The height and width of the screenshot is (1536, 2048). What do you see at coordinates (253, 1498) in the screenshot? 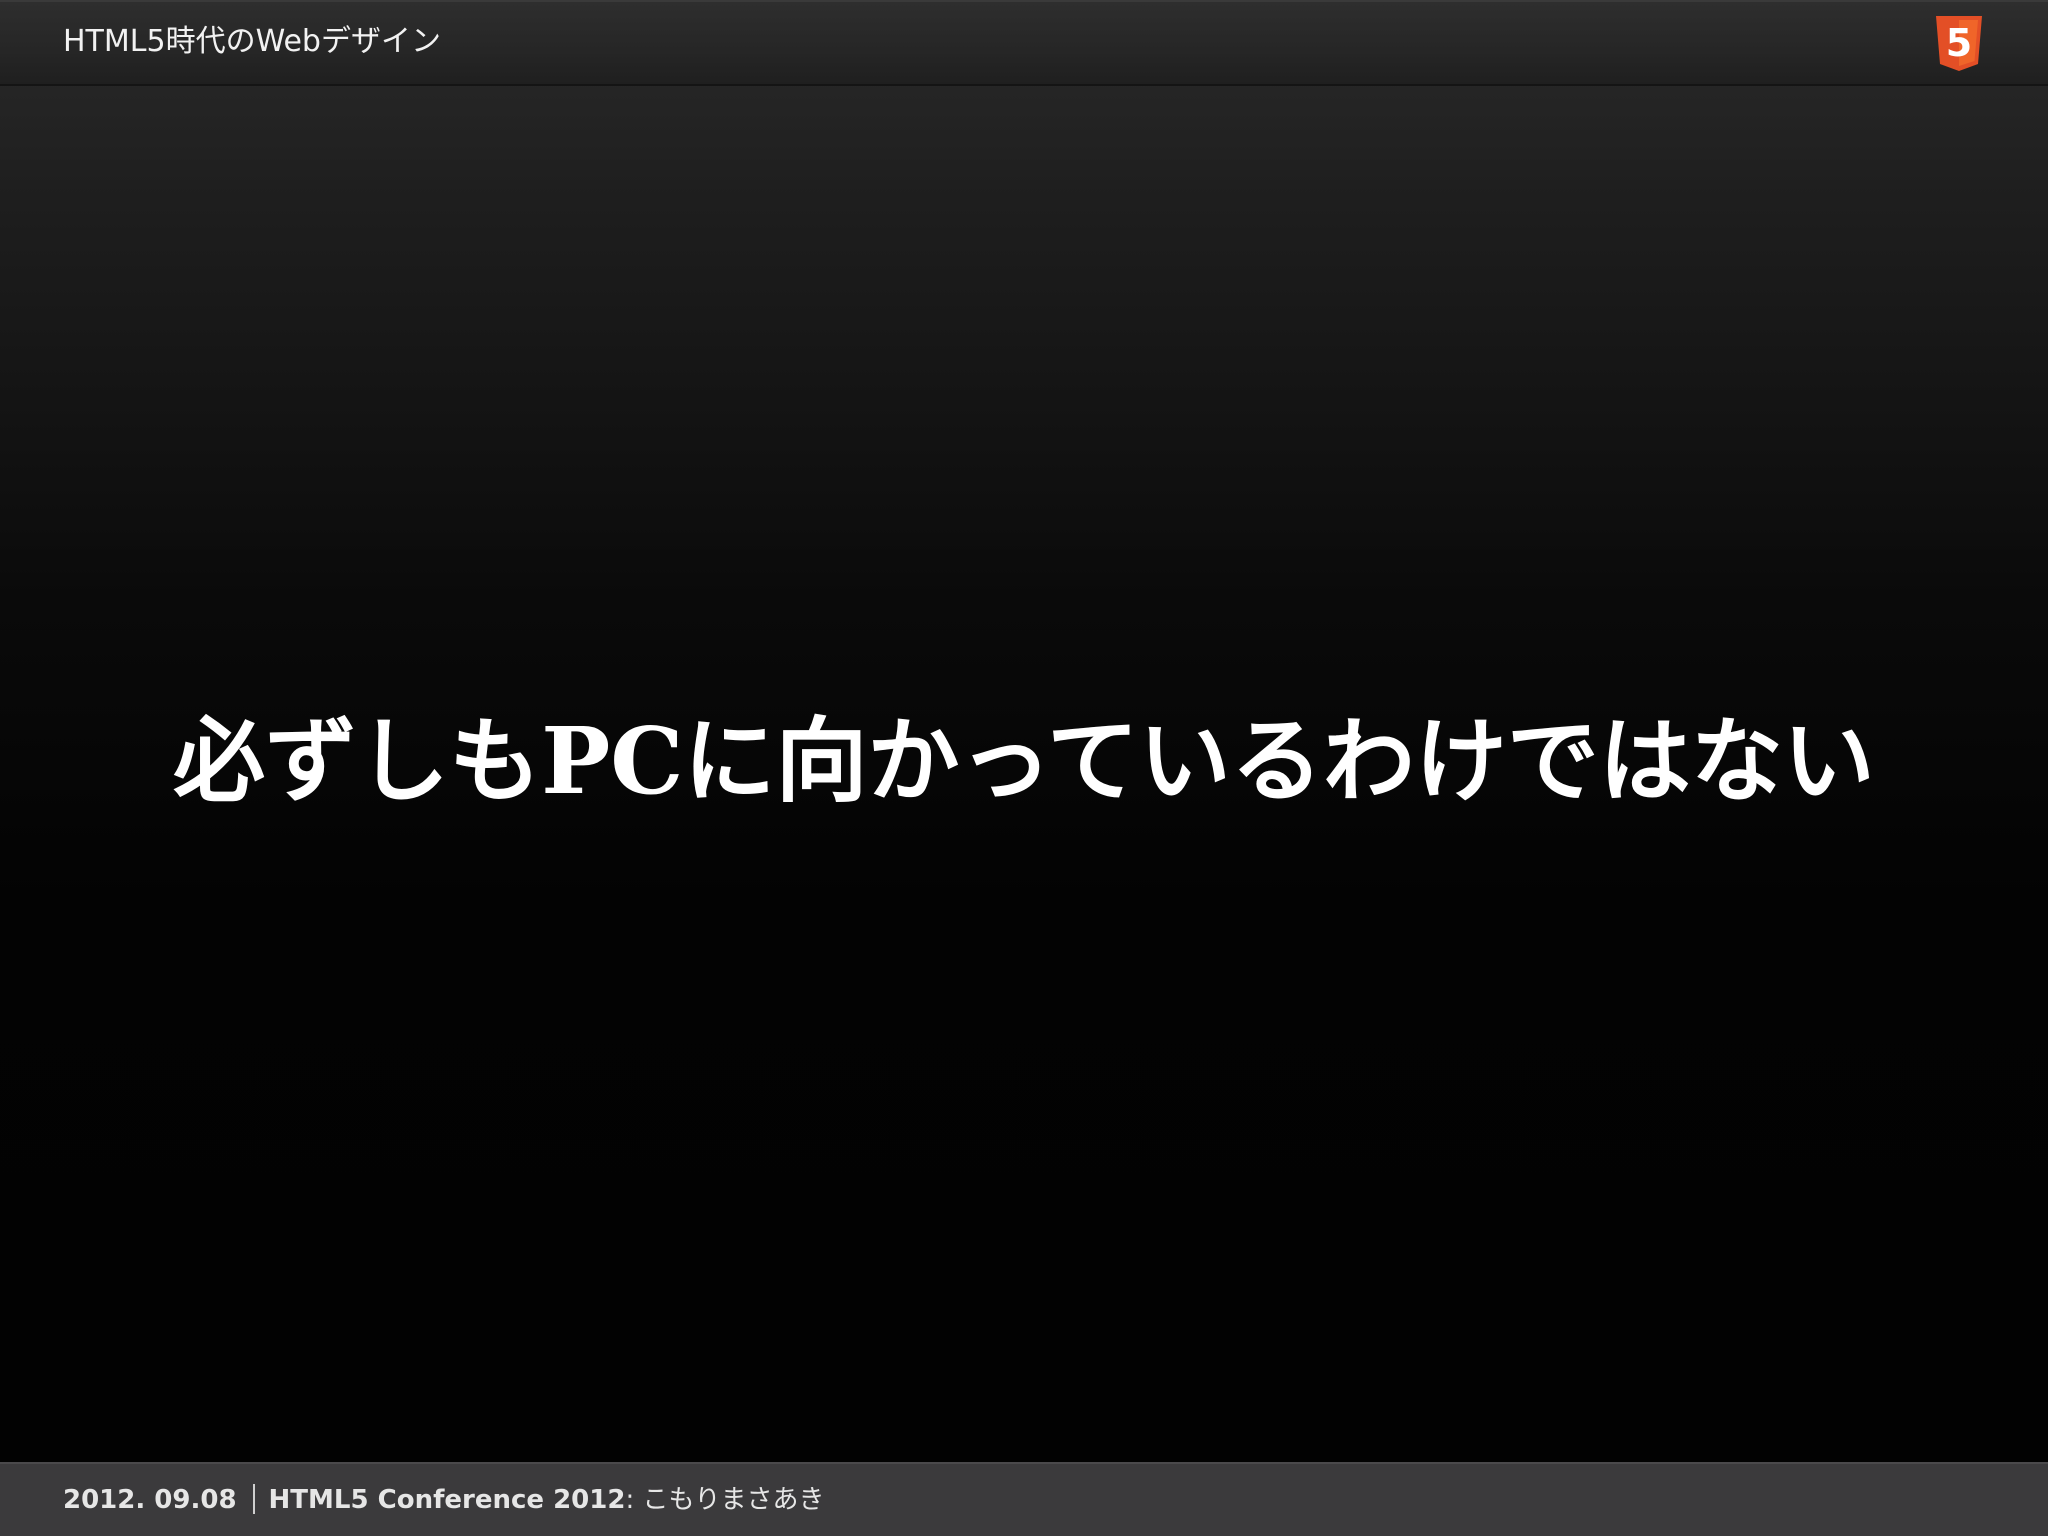
I see `footer-divider` at bounding box center [253, 1498].